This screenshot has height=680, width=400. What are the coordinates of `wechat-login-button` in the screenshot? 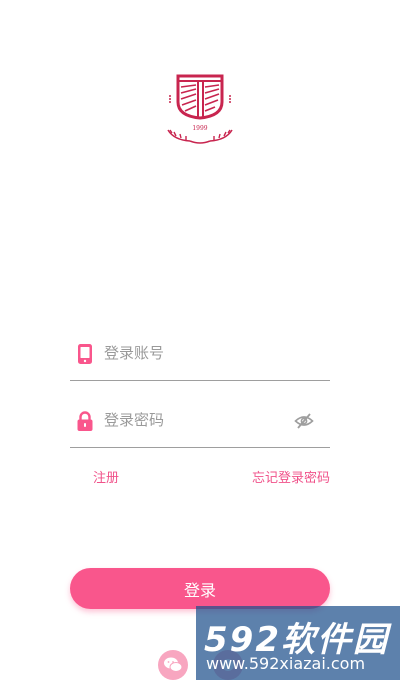 It's located at (173, 665).